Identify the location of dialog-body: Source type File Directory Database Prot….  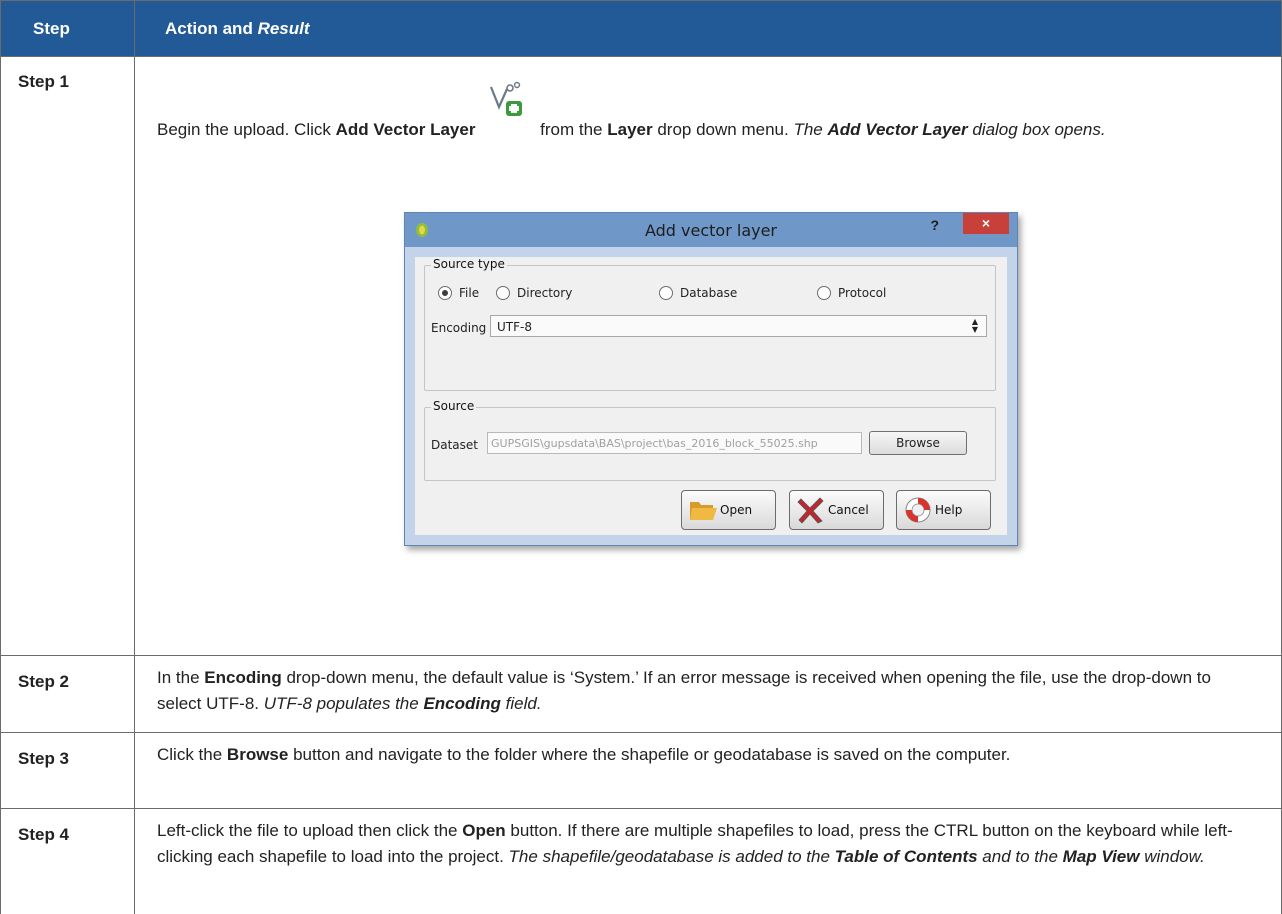
(711, 396).